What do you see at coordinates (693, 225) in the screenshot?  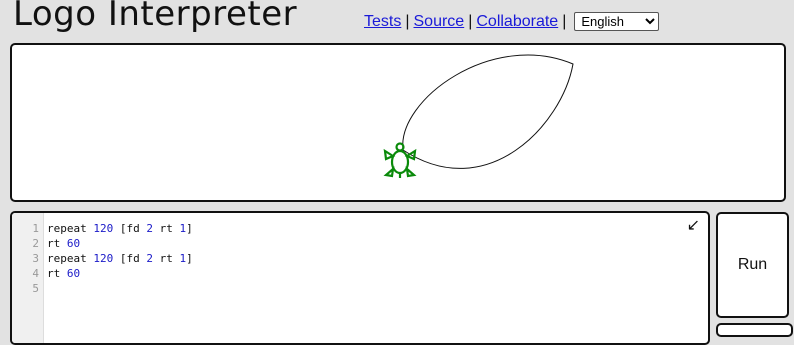 I see `expand-icon: ↙` at bounding box center [693, 225].